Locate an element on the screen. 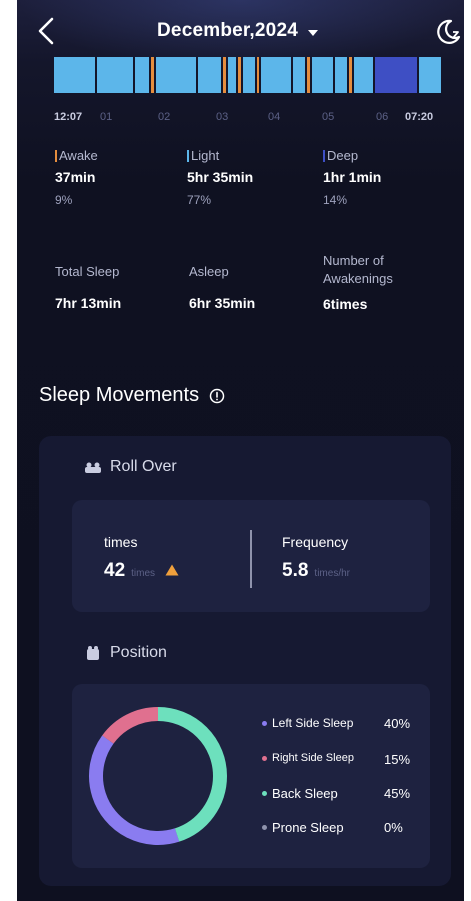  legend-name: Left Side Sleep is located at coordinates (313, 723).